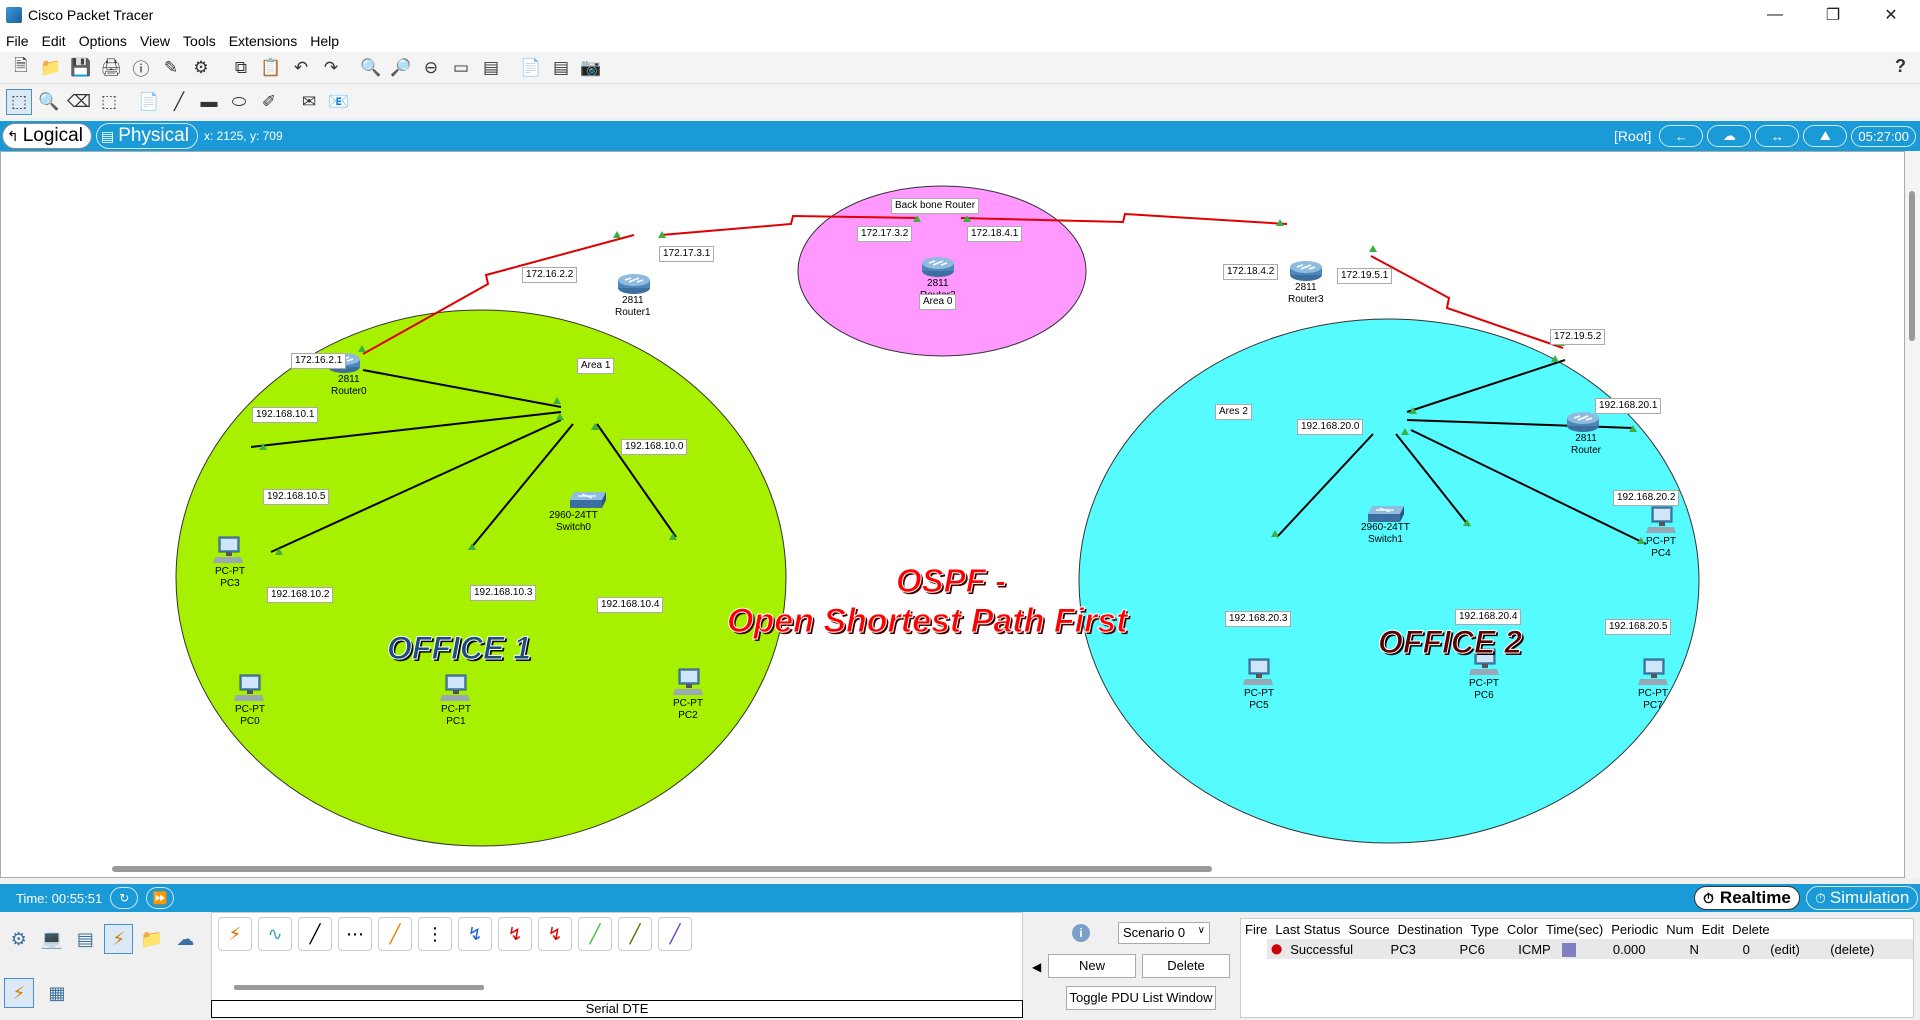  Describe the element at coordinates (1141, 998) in the screenshot. I see `toggle-pdu-list-button: Toggle PDU List Window` at that location.